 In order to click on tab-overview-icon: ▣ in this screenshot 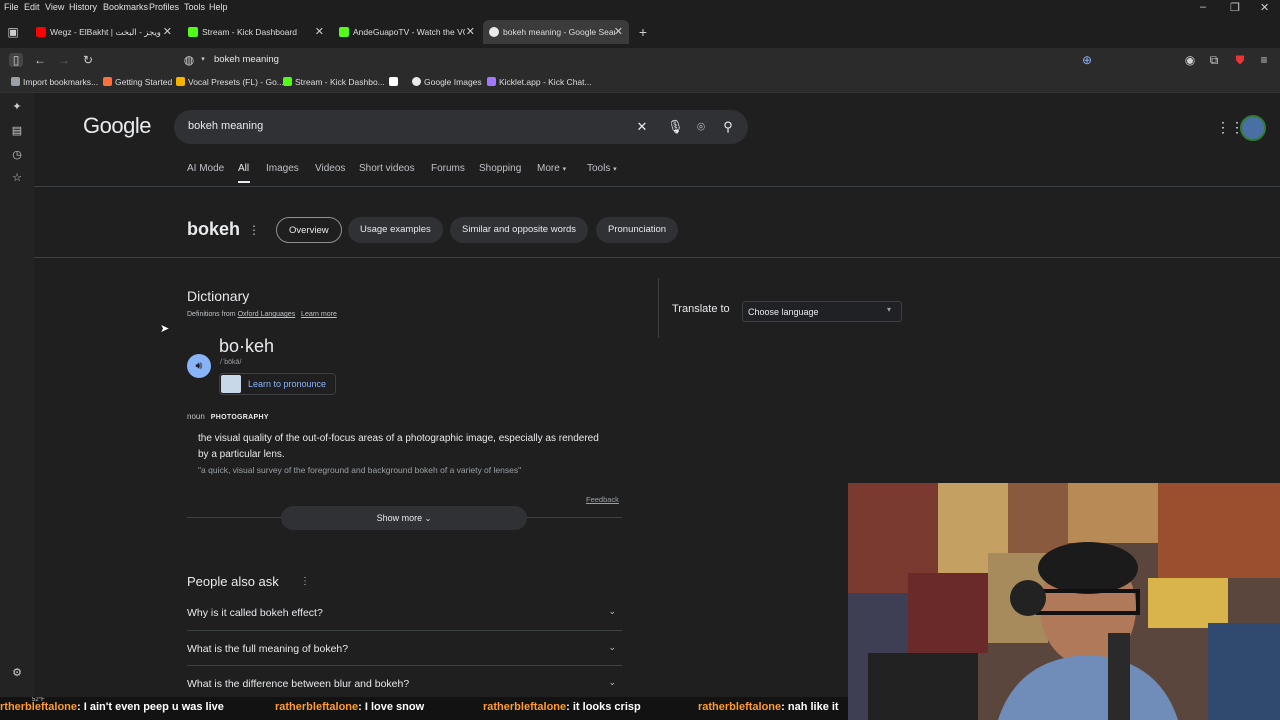, I will do `click(13, 32)`.